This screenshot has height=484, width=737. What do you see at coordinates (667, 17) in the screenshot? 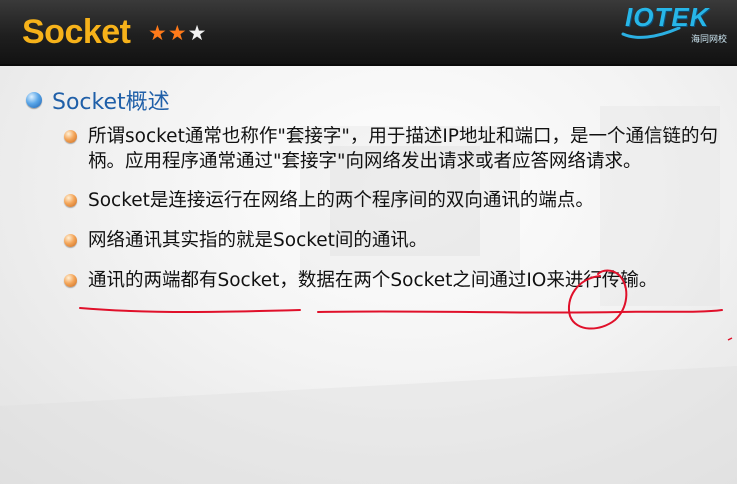
I see `logo-text: IOTEK` at bounding box center [667, 17].